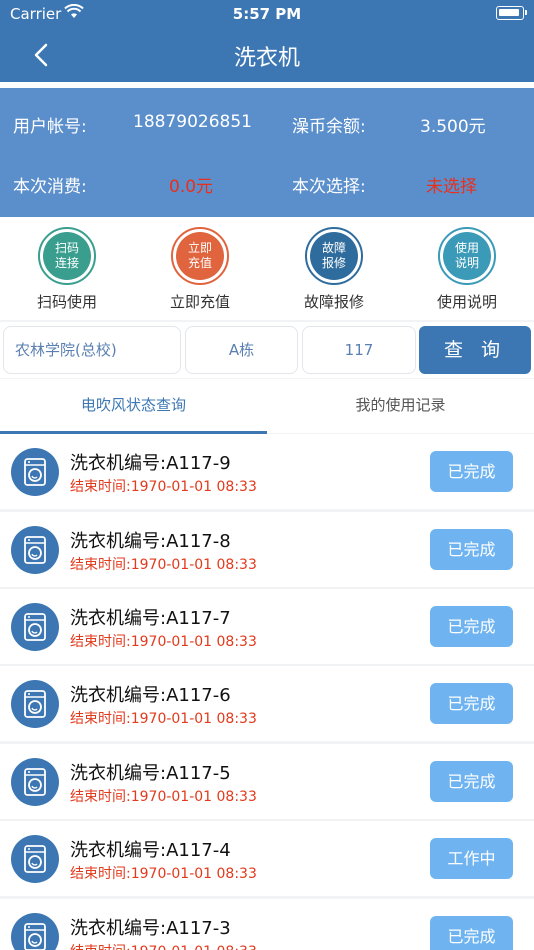 The image size is (534, 950). I want to click on machine-row: 洗衣机编号:A117-3 结束时间:1970-01-01 08:33 已完成, so click(267, 924).